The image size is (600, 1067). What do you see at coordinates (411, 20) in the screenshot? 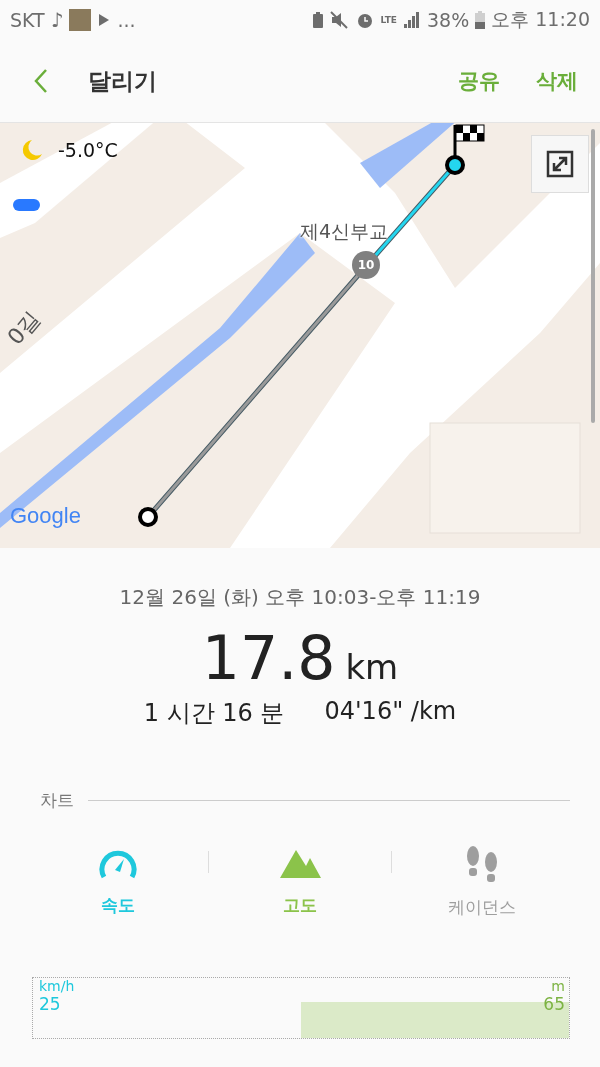
I see `signal-icon` at bounding box center [411, 20].